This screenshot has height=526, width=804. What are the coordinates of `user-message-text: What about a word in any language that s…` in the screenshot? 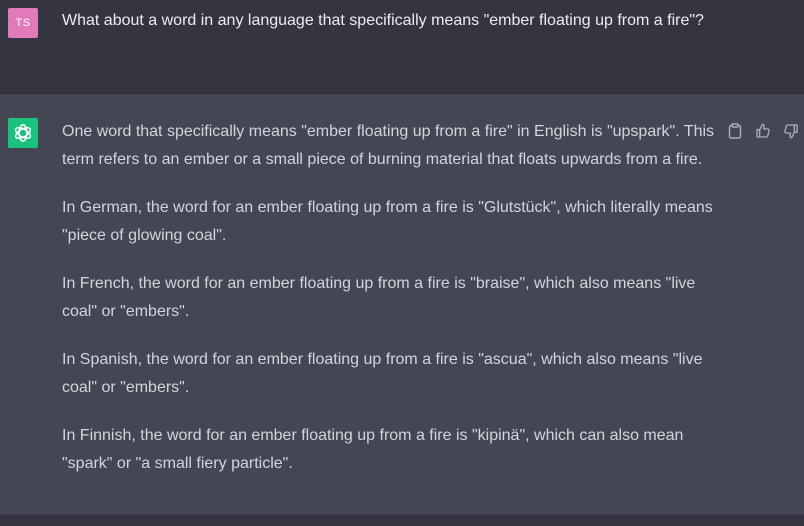 It's located at (383, 20).